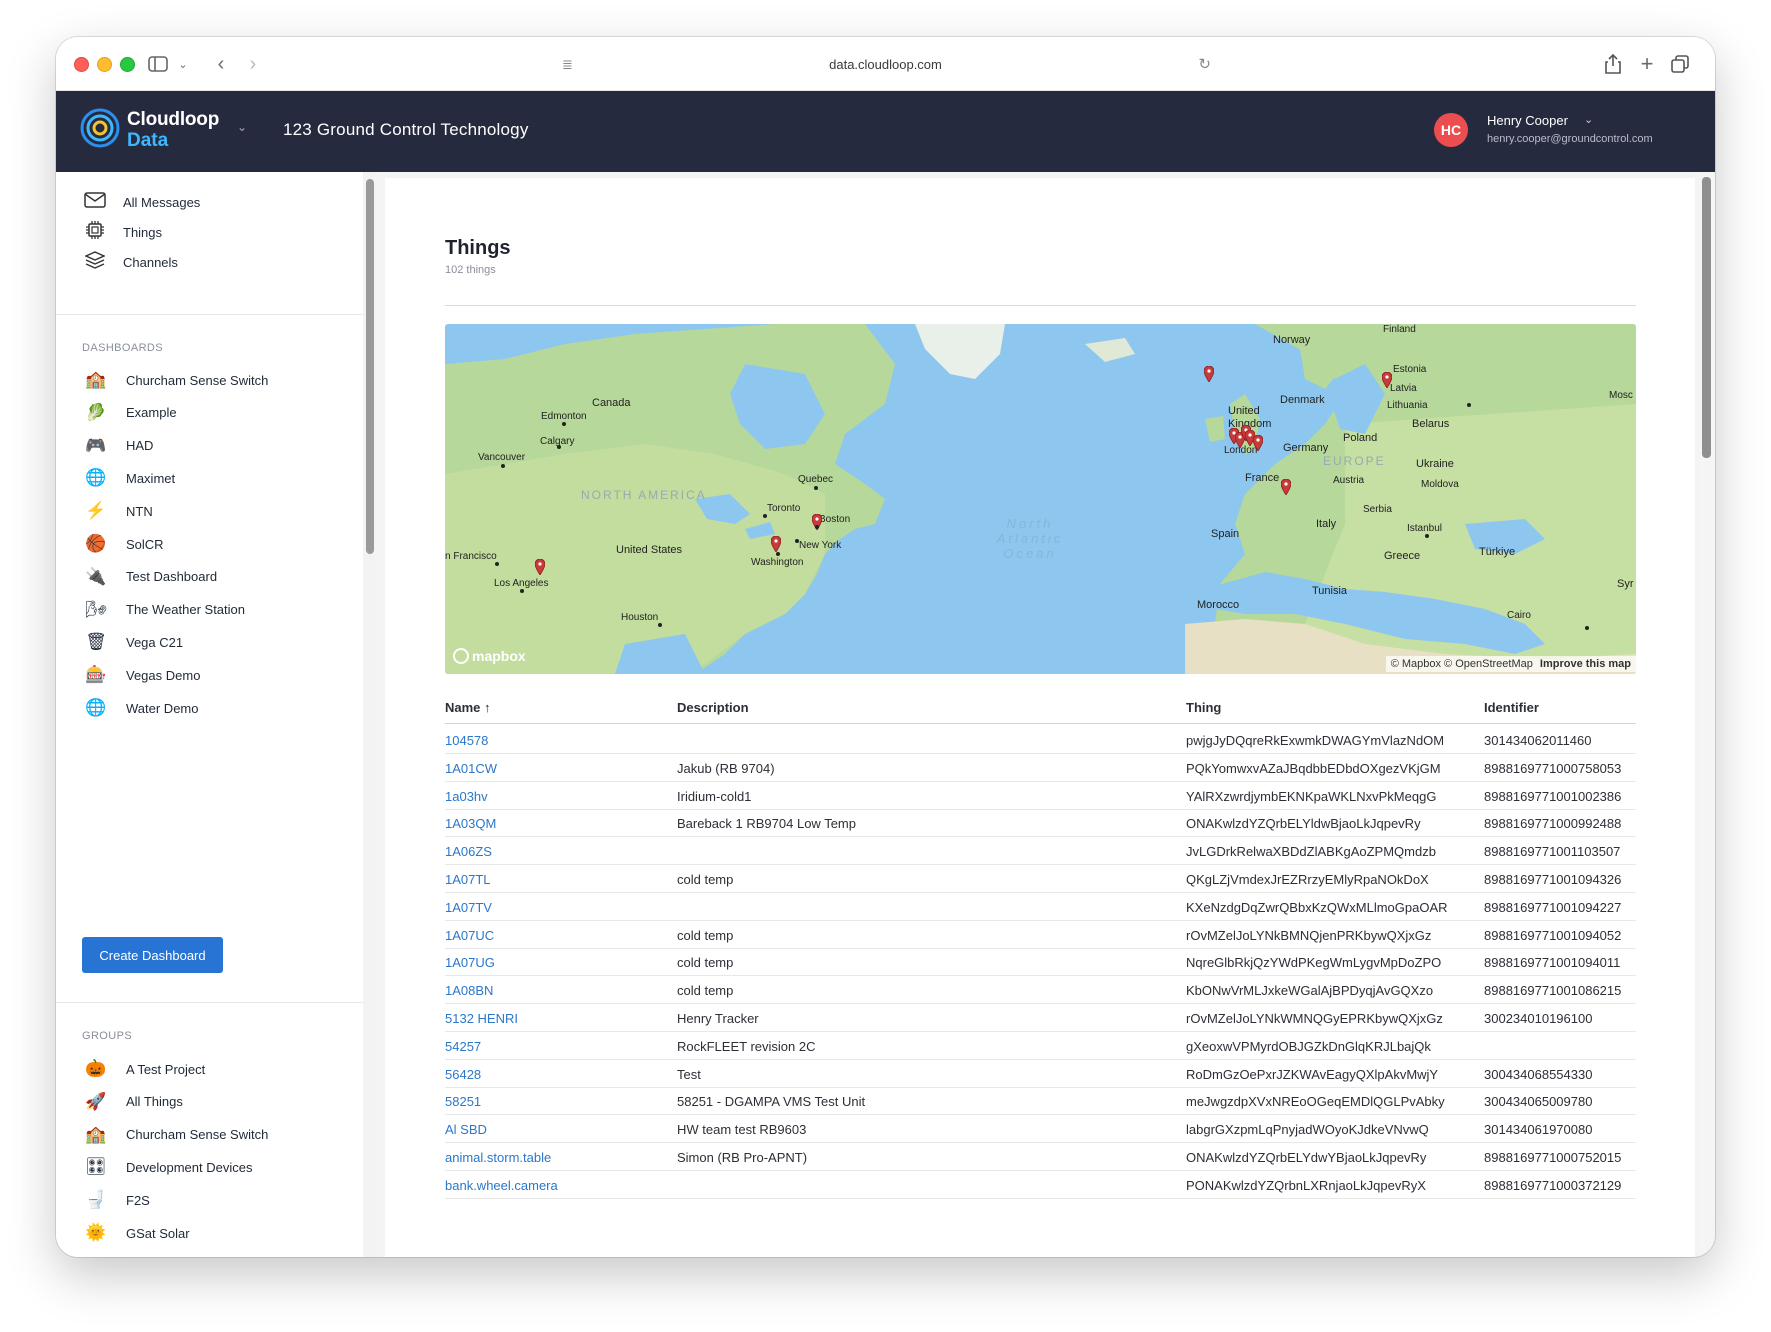 This screenshot has height=1332, width=1771. Describe the element at coordinates (1647, 64) in the screenshot. I see `new-tab-icon: +` at that location.